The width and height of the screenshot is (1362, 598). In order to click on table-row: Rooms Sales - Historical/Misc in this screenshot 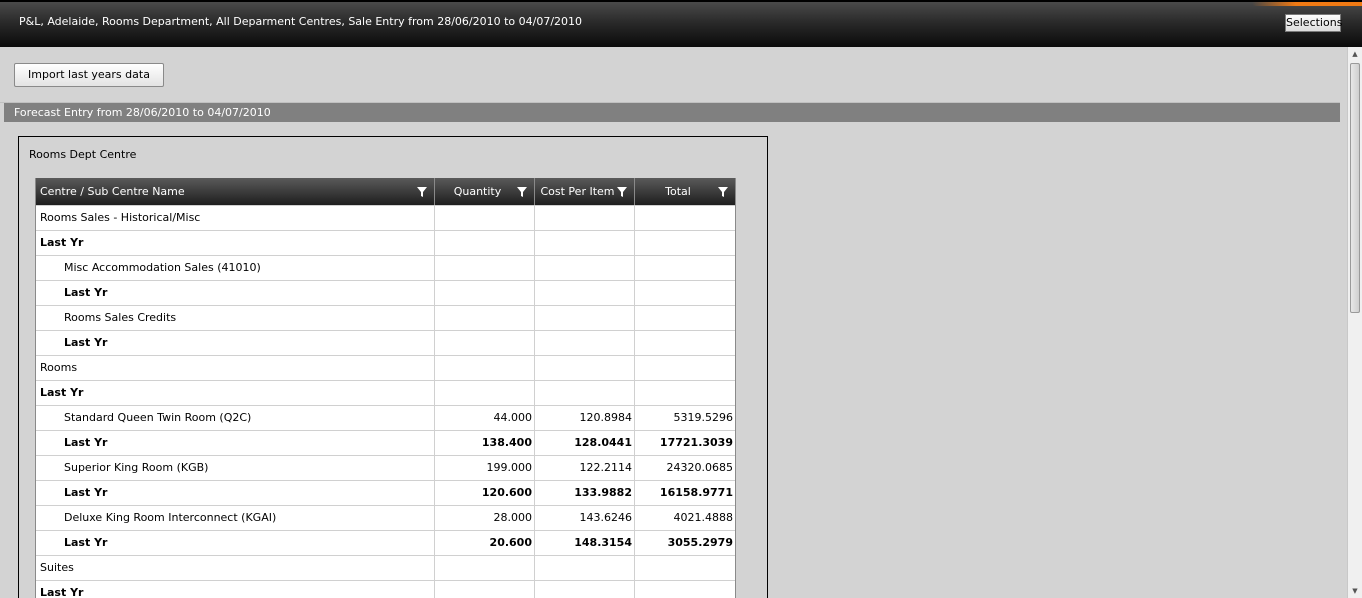, I will do `click(385, 217)`.